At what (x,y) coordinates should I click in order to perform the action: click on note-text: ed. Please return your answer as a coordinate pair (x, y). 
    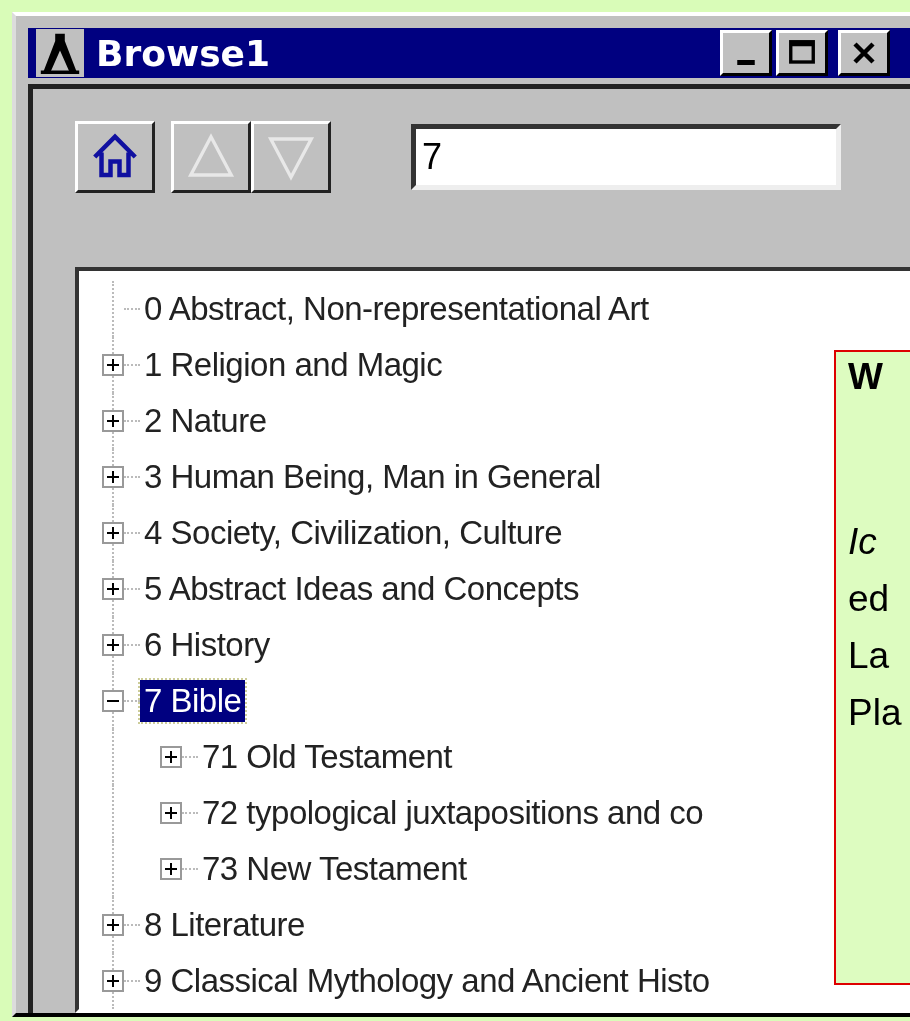
    Looking at the image, I should click on (869, 599).